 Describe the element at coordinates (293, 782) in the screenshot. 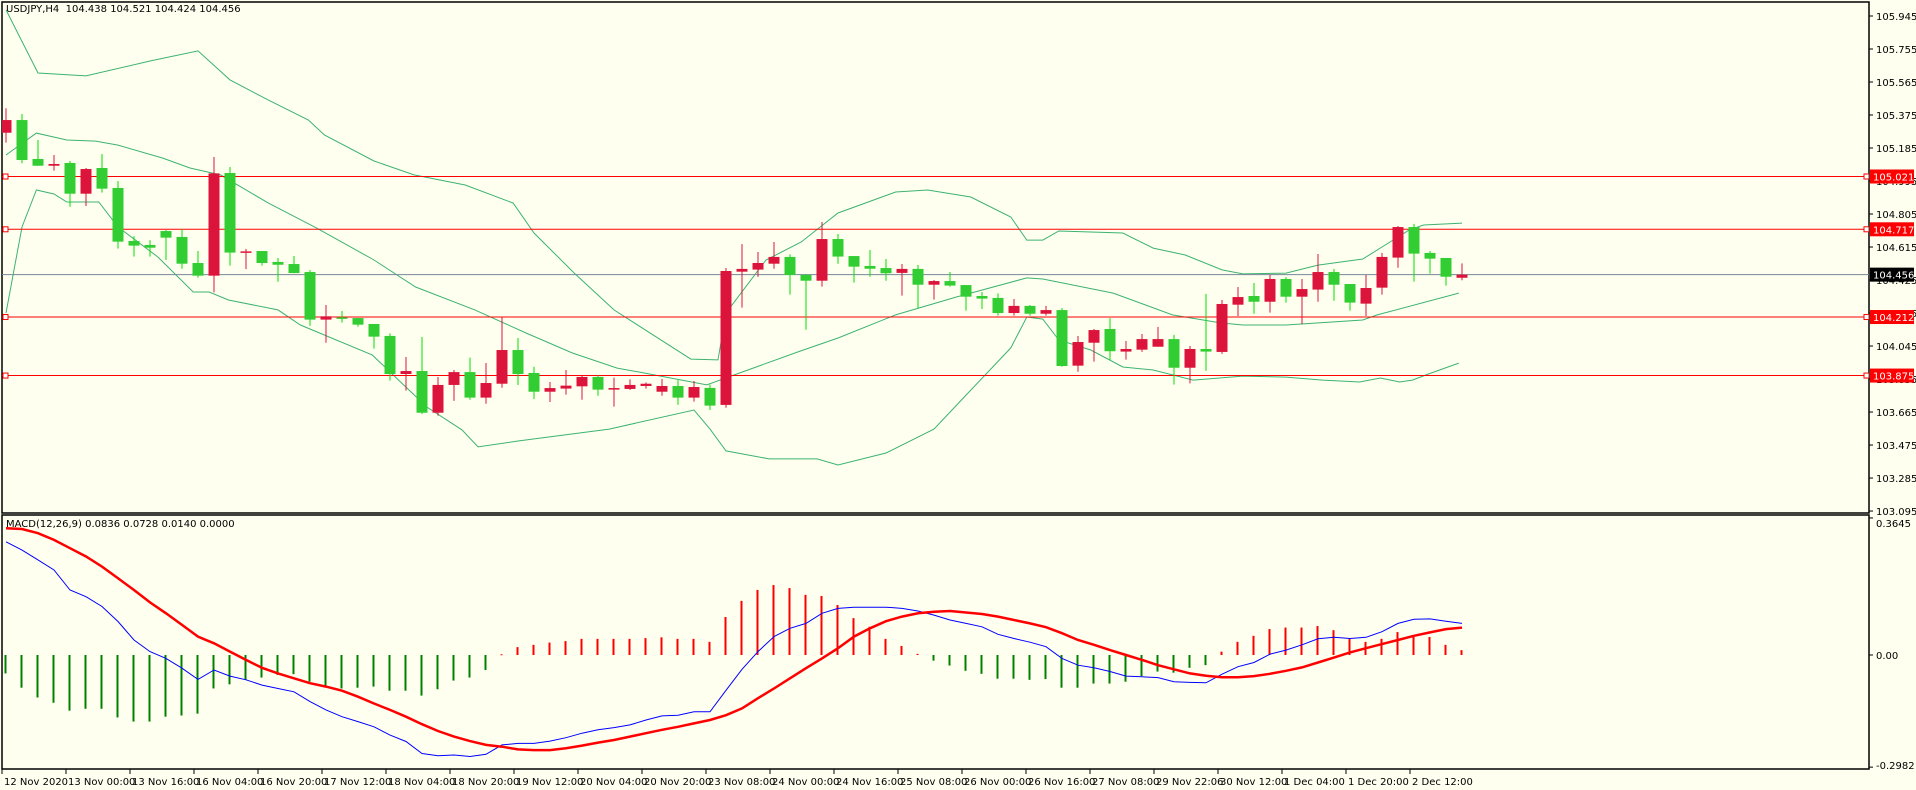

I see `time-axis-label: 16 Nov 20:00` at that location.